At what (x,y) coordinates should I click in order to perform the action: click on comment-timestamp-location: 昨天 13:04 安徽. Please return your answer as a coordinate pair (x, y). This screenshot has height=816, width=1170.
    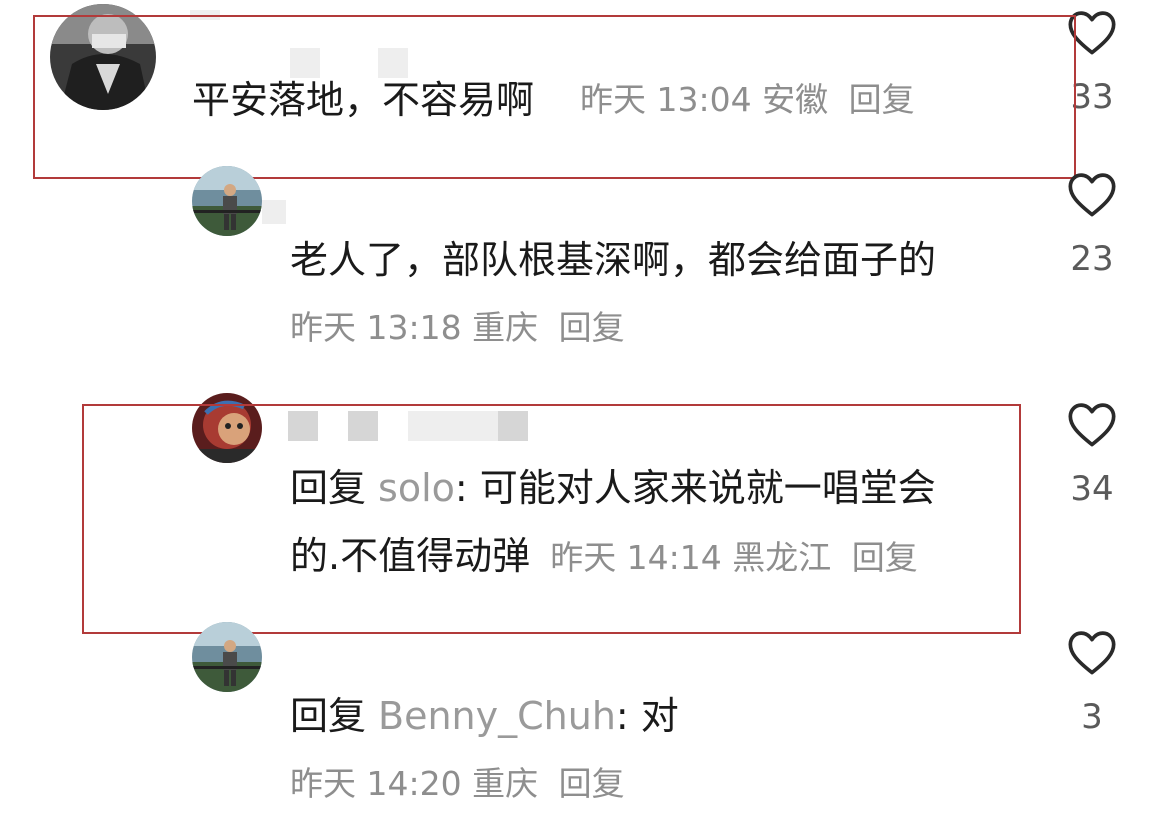
    Looking at the image, I should click on (704, 99).